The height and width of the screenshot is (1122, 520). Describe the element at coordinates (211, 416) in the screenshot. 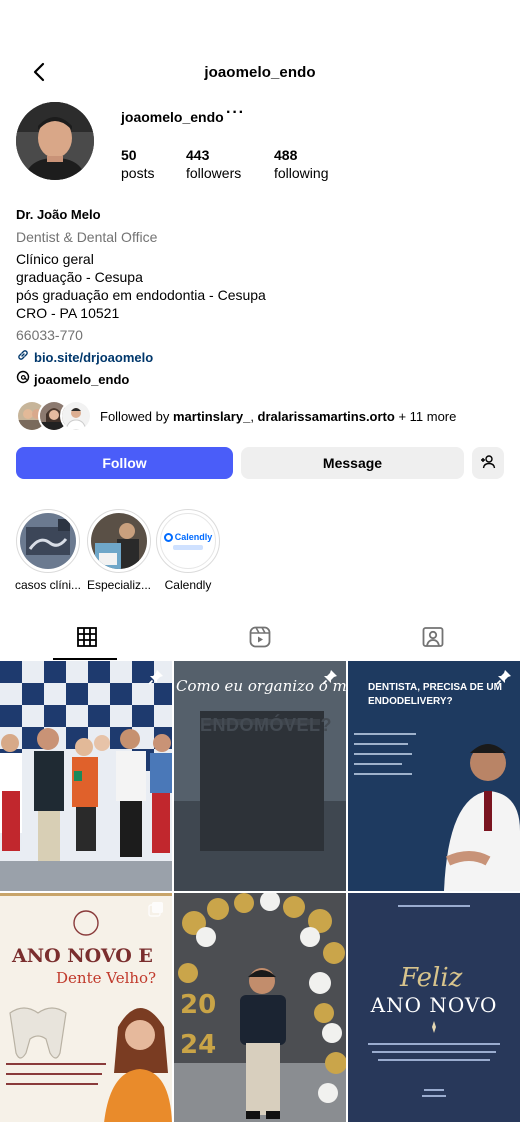

I see `followed-by-name: martinslary_` at that location.